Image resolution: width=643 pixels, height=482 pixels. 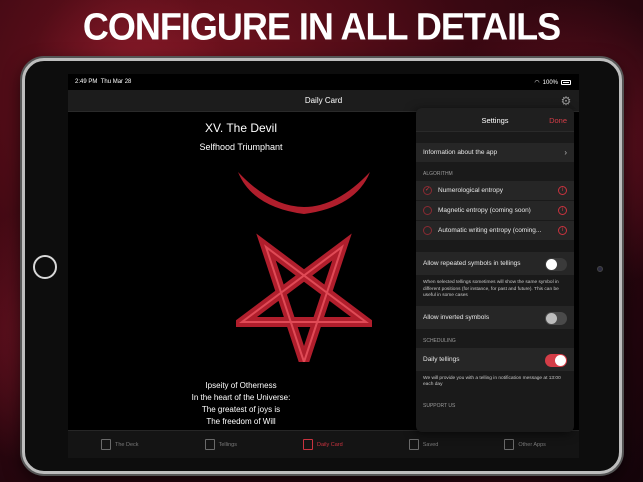 I want to click on hand-icon, so click(x=209, y=444).